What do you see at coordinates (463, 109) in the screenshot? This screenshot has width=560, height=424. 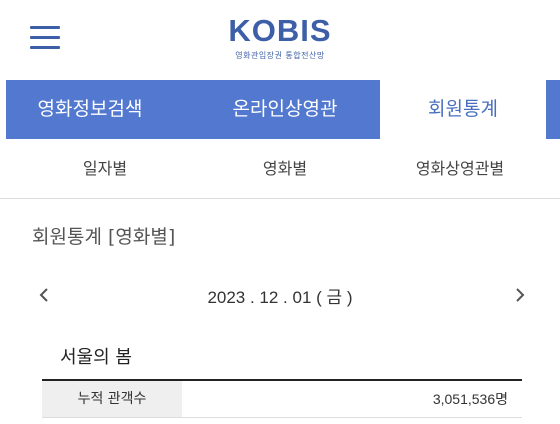 I see `tab-member-stats: 회원통계` at bounding box center [463, 109].